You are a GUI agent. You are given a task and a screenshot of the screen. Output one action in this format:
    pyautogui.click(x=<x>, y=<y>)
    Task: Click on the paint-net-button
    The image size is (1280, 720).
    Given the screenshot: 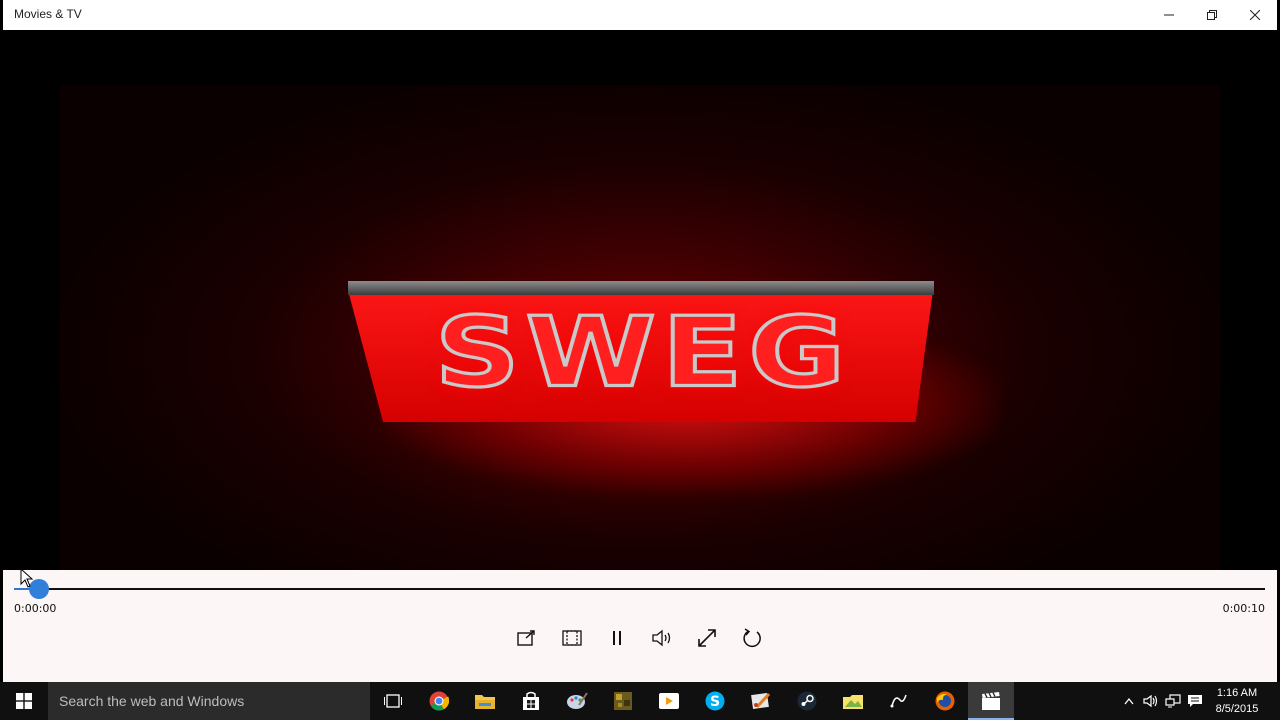 What is the action you would take?
    pyautogui.click(x=761, y=701)
    